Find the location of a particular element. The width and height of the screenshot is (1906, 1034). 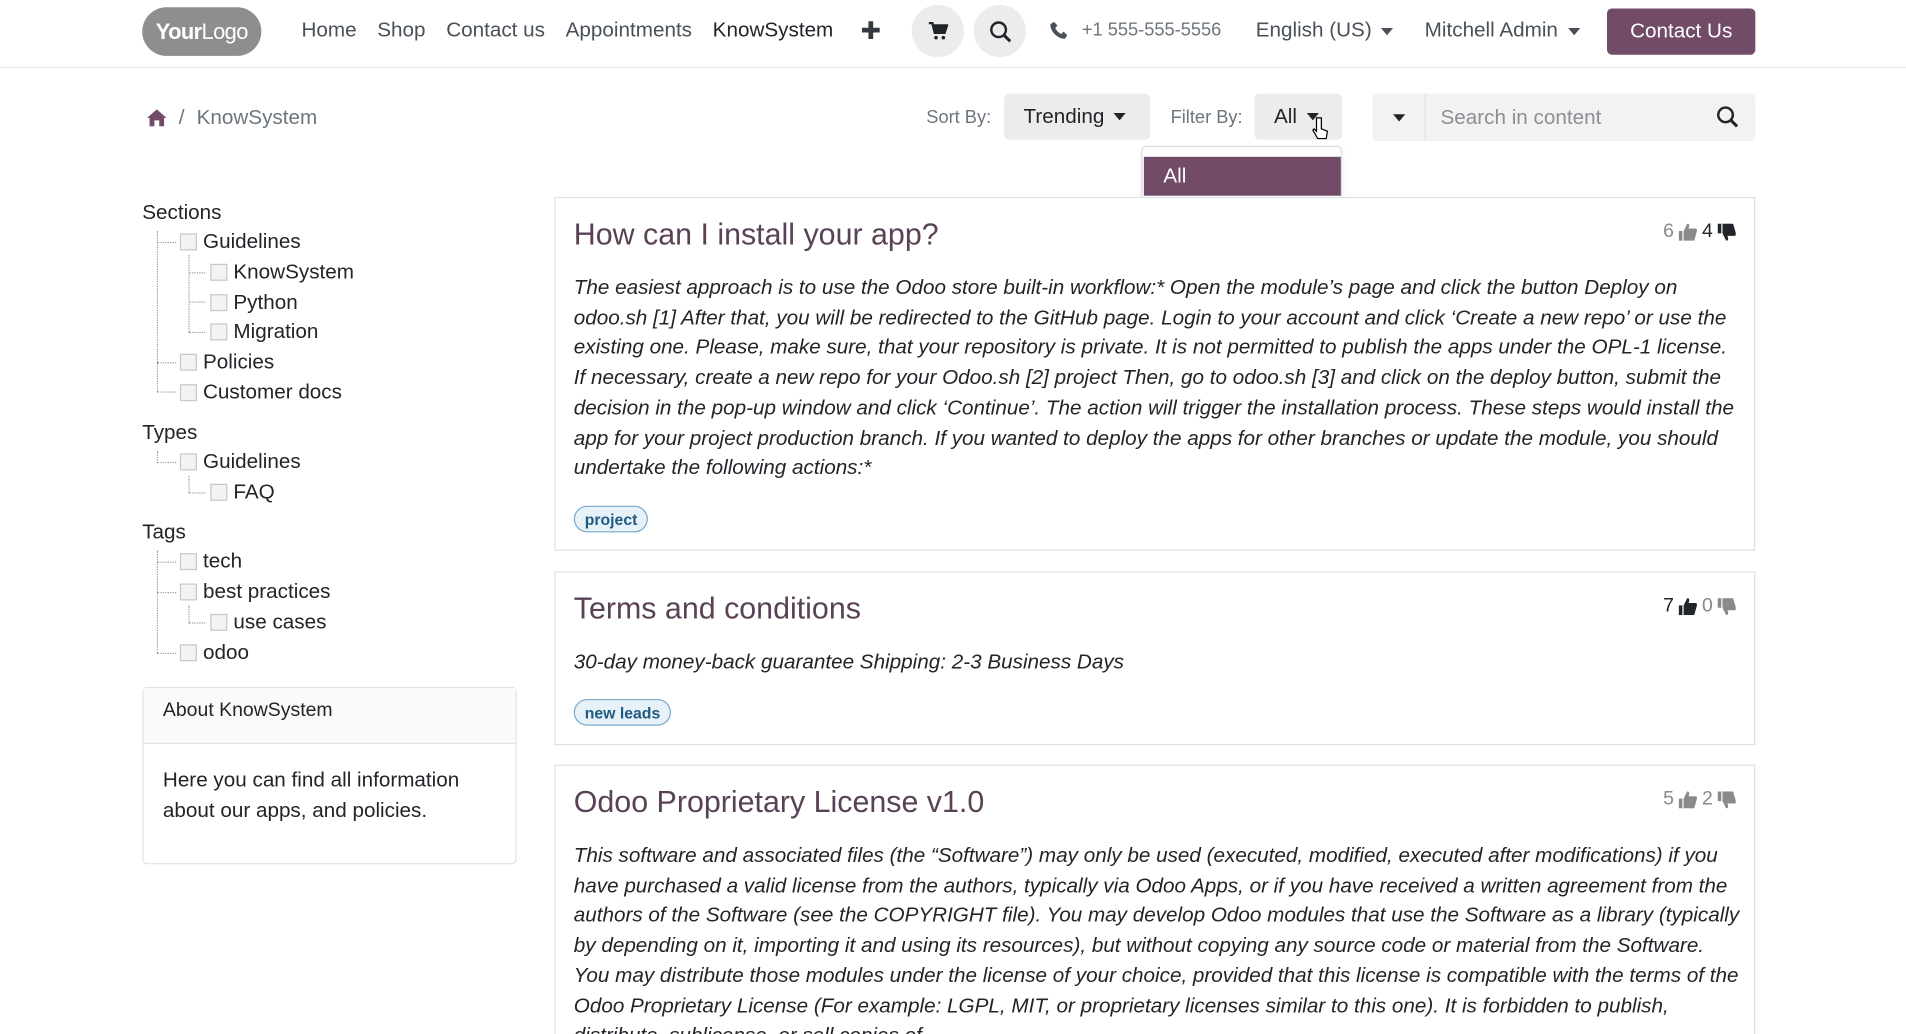

search-scope-dropdown is located at coordinates (1399, 117).